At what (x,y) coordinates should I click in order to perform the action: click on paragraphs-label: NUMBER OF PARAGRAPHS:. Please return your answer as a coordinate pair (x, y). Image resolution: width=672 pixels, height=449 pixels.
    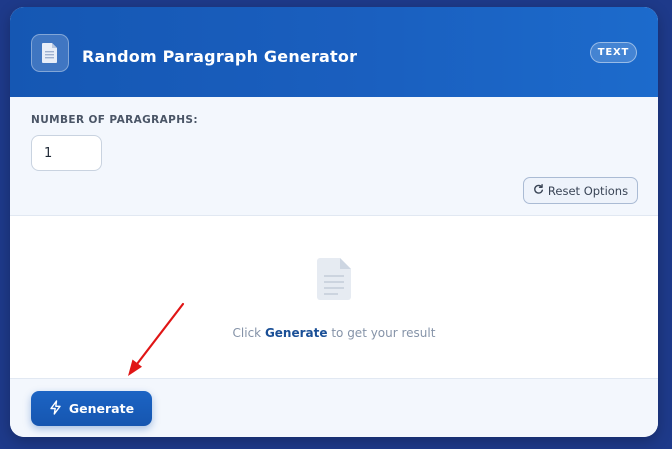
    Looking at the image, I should click on (114, 120).